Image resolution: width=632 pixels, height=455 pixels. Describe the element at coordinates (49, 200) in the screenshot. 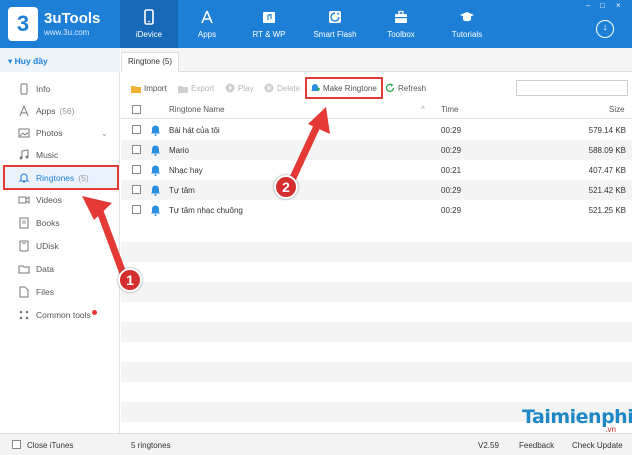

I see `sidebar-item-label: Videos` at that location.